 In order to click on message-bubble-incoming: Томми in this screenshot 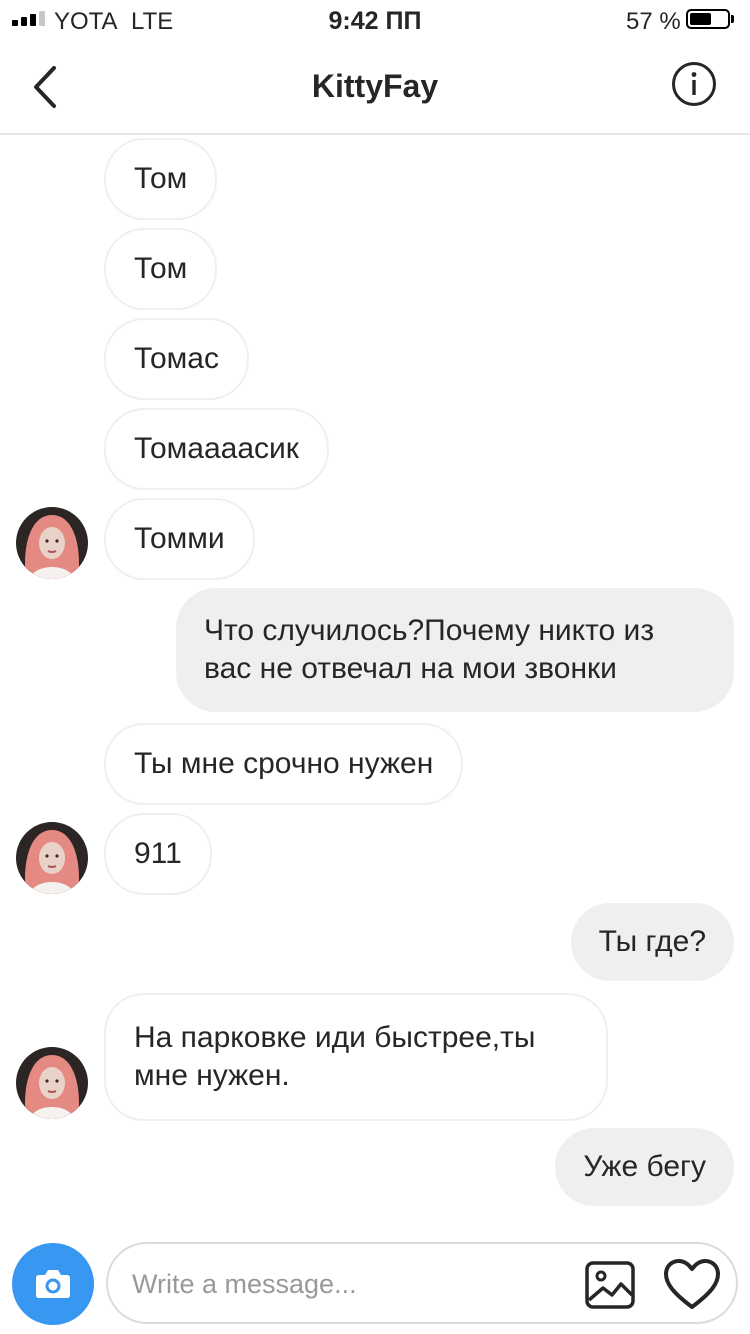, I will do `click(179, 539)`.